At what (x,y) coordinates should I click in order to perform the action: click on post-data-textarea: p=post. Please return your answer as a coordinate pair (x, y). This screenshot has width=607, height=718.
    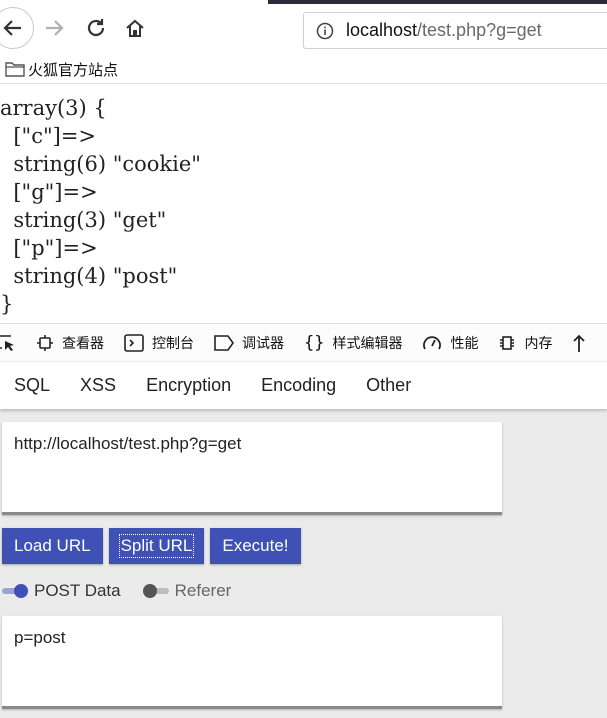
    Looking at the image, I should click on (252, 662).